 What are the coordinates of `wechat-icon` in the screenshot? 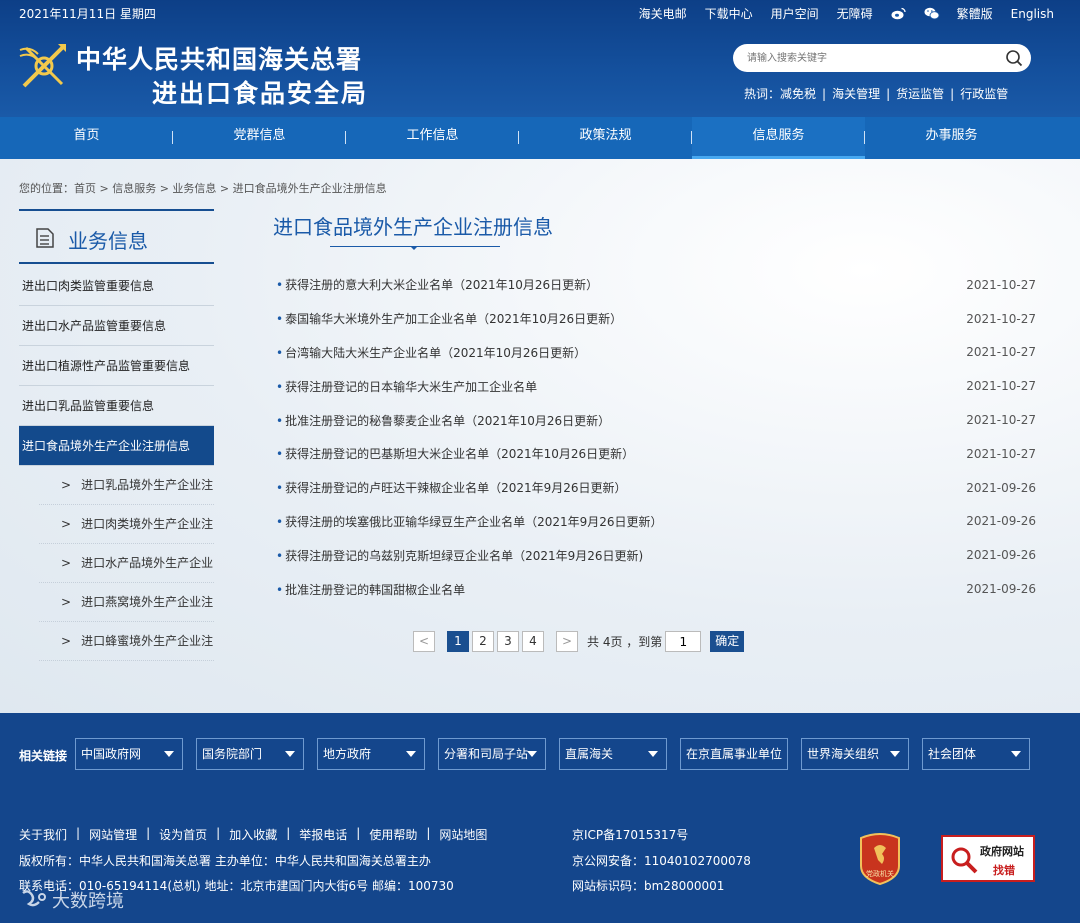 It's located at (932, 13).